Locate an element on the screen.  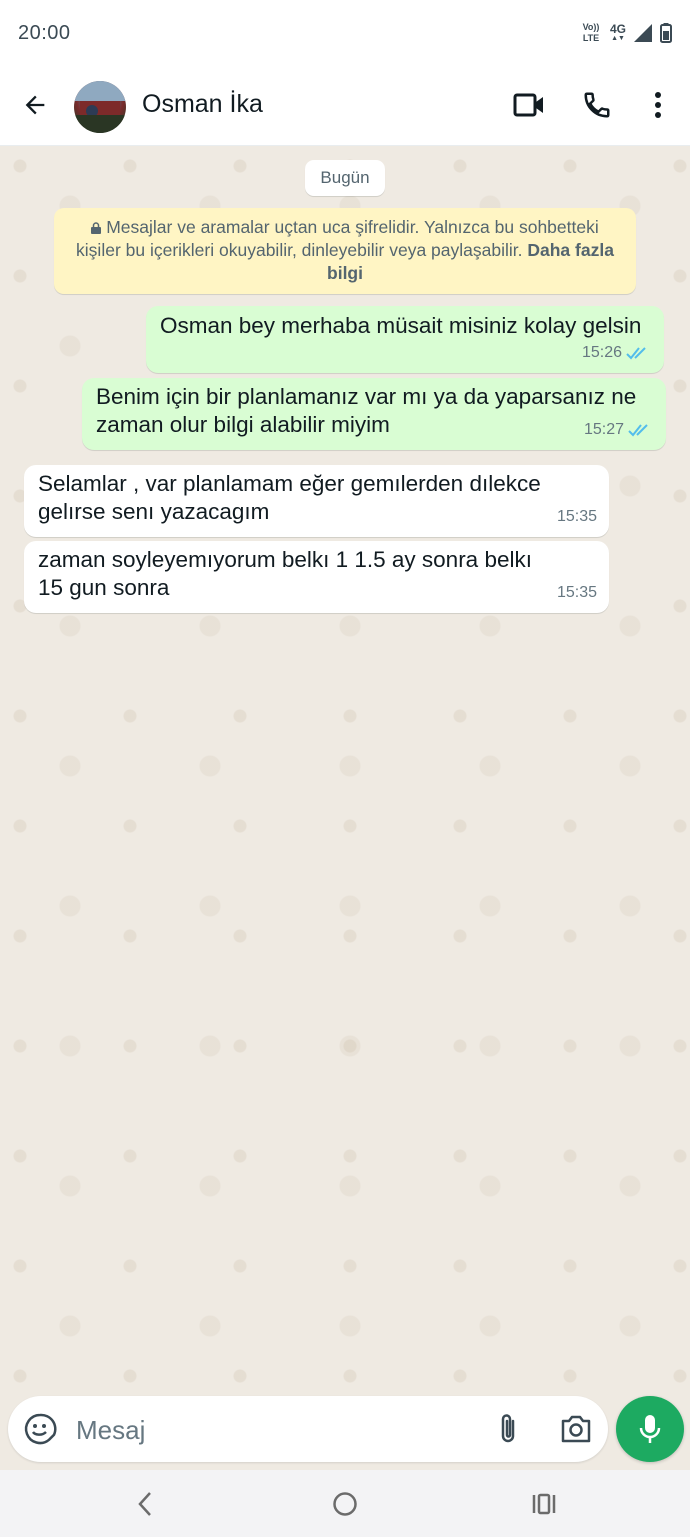
attach-button is located at coordinates (508, 1429).